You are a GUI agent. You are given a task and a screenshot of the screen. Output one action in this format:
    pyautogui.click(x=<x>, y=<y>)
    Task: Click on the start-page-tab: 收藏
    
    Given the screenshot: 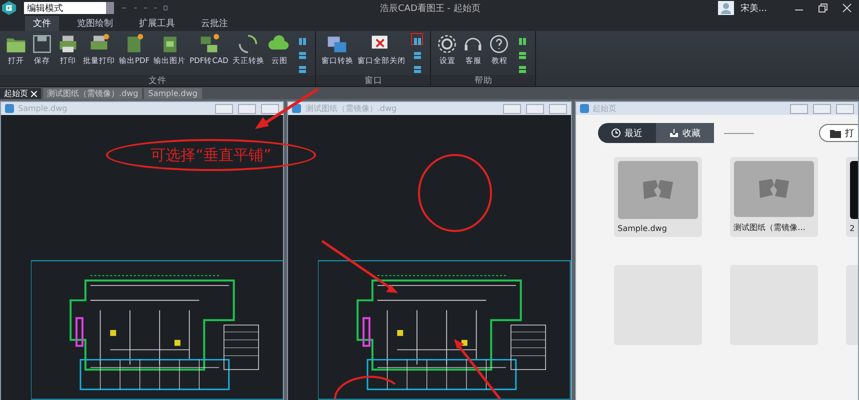 What is the action you would take?
    pyautogui.click(x=685, y=133)
    